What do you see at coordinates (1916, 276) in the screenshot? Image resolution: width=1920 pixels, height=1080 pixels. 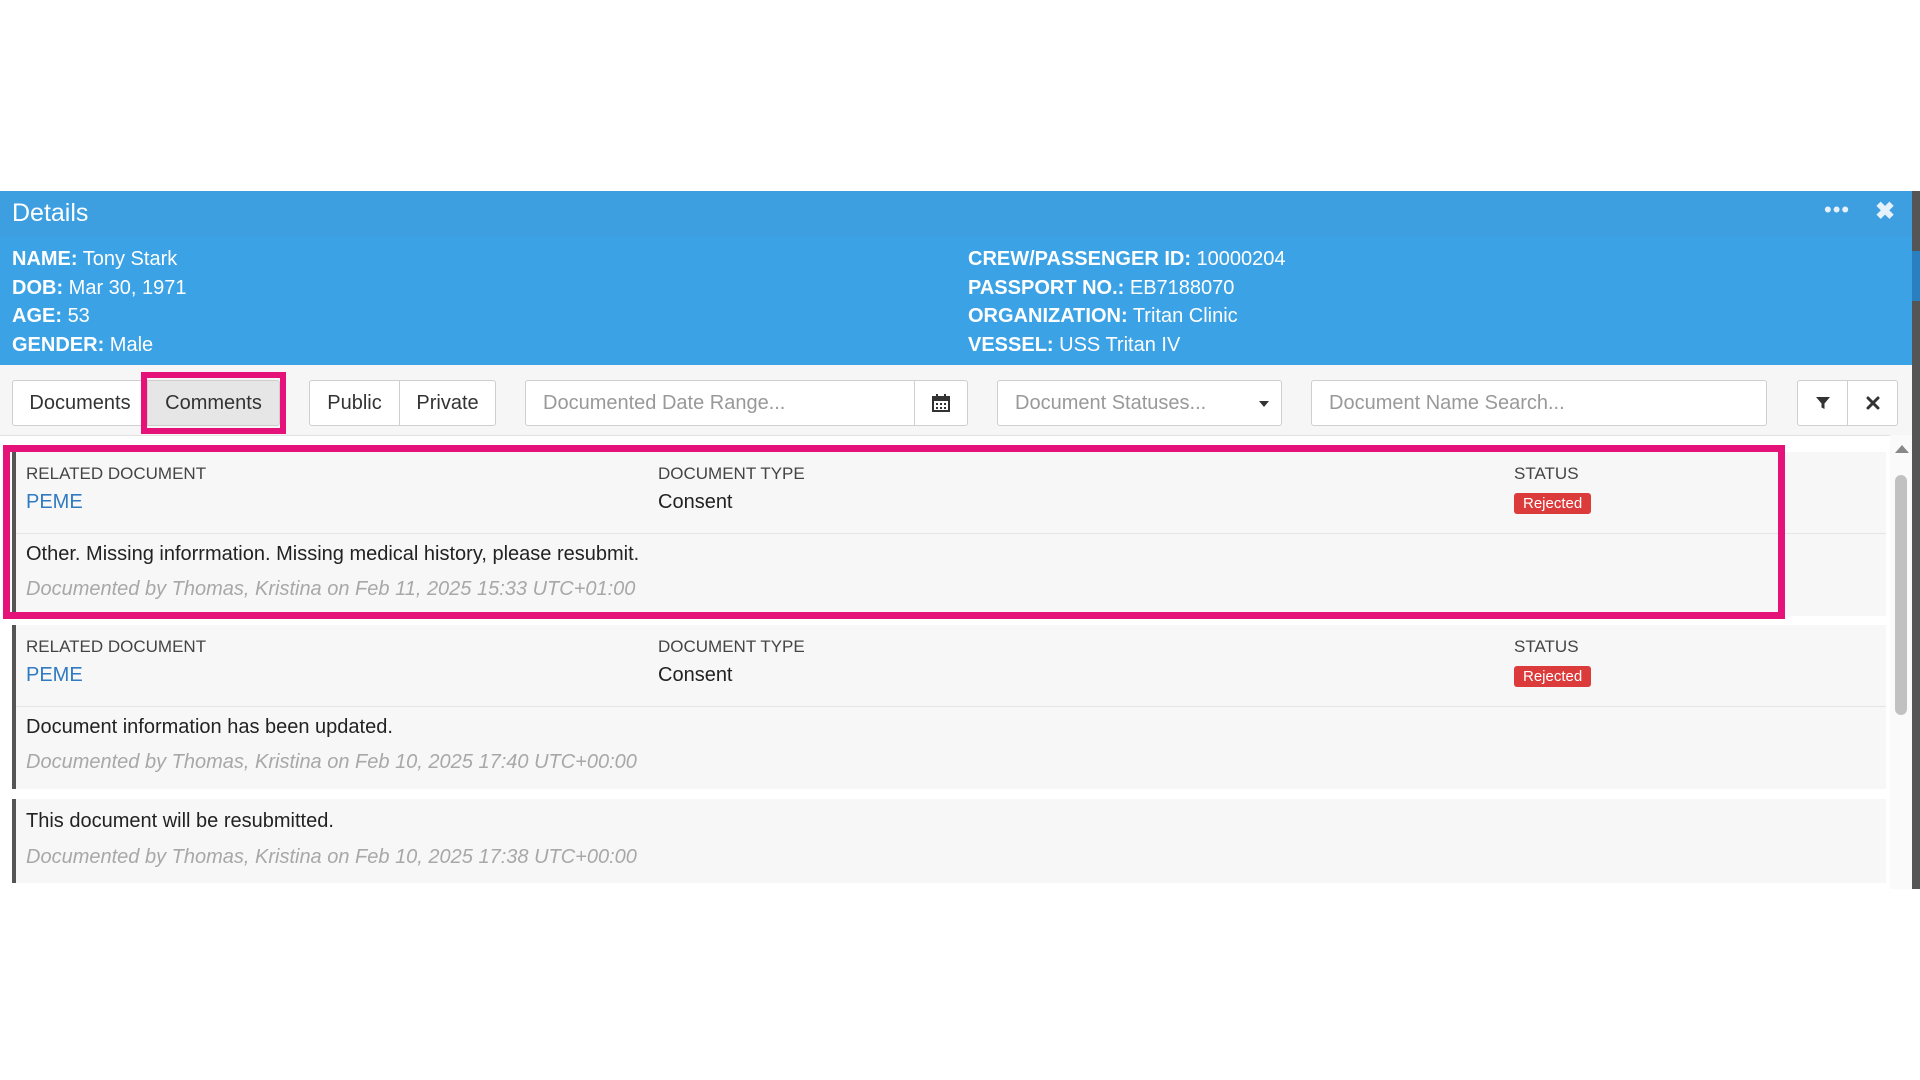 I see `page-scrollbar-thumb` at bounding box center [1916, 276].